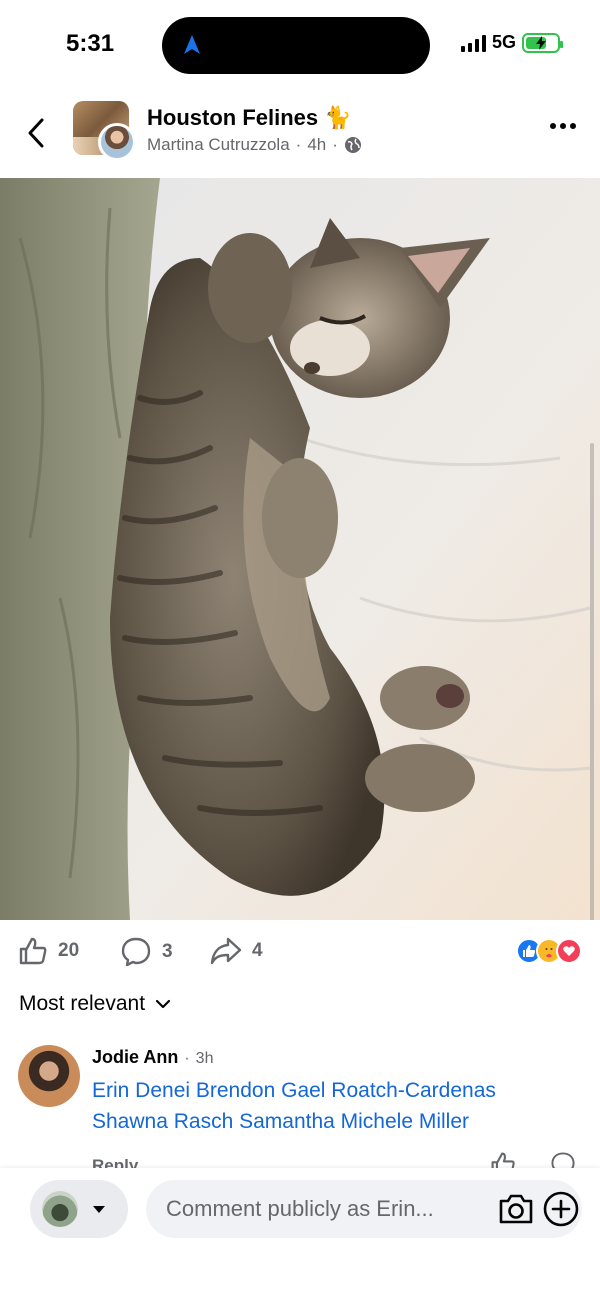  What do you see at coordinates (300, 952) in the screenshot?
I see `post-actions: 20 3 4` at bounding box center [300, 952].